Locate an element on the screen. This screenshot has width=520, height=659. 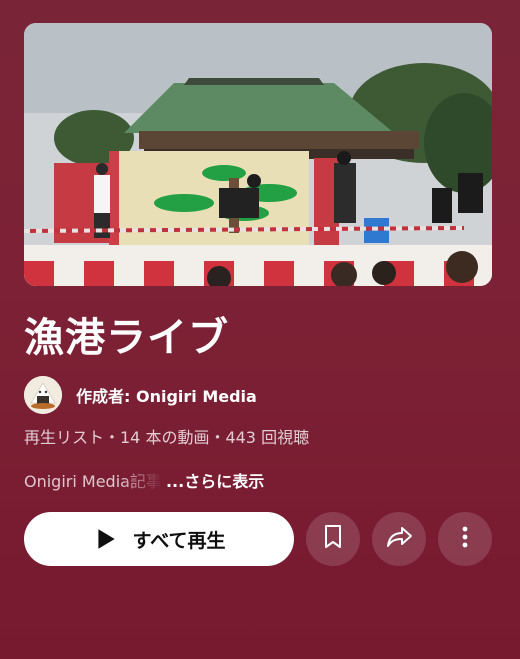
description-preview: Onigiri Media記事 is located at coordinates (93, 481).